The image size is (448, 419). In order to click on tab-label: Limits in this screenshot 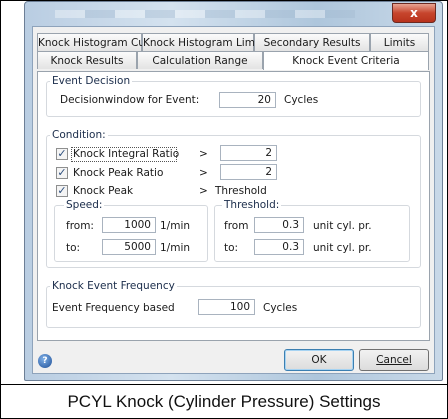, I will do `click(399, 43)`.